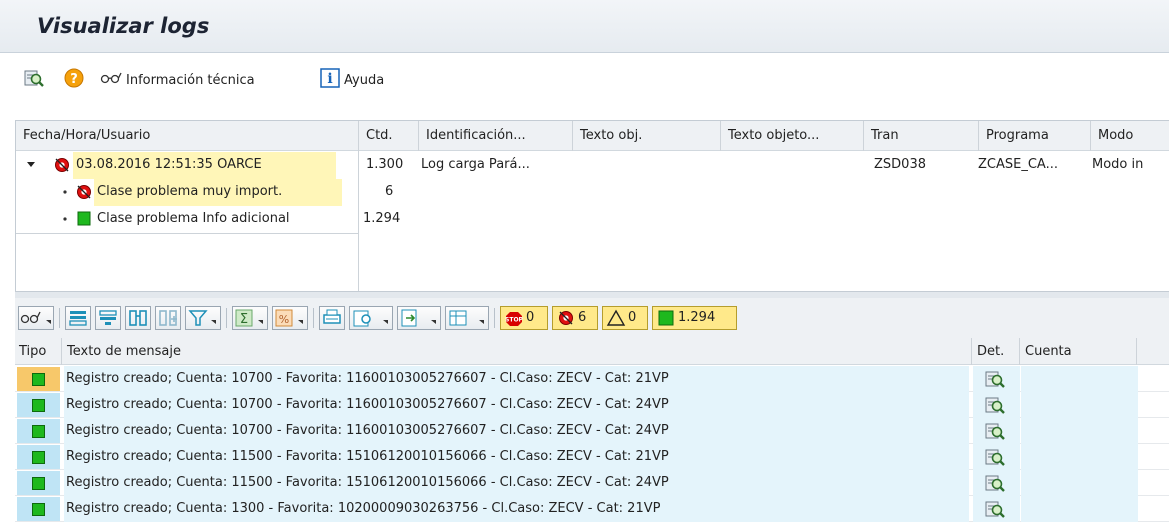  Describe the element at coordinates (467, 318) in the screenshot. I see `layout-button` at that location.